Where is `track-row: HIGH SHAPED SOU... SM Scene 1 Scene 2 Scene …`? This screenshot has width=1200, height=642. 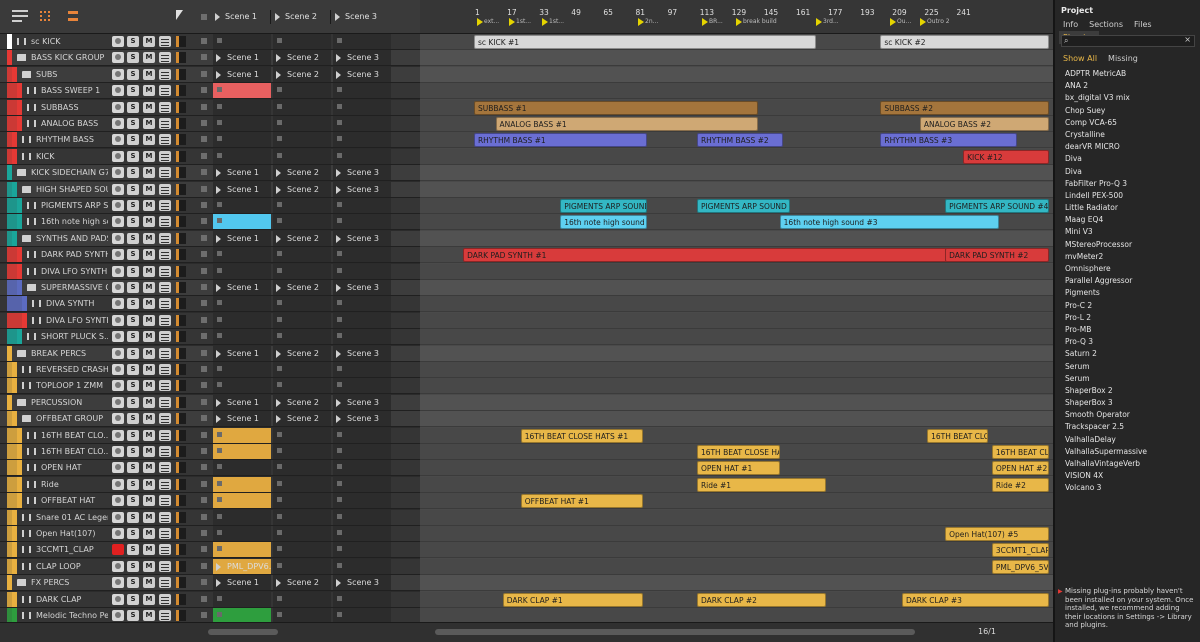
track-row: HIGH SHAPED SOU... SM Scene 1 Scene 2 Scene … is located at coordinates (210, 189).